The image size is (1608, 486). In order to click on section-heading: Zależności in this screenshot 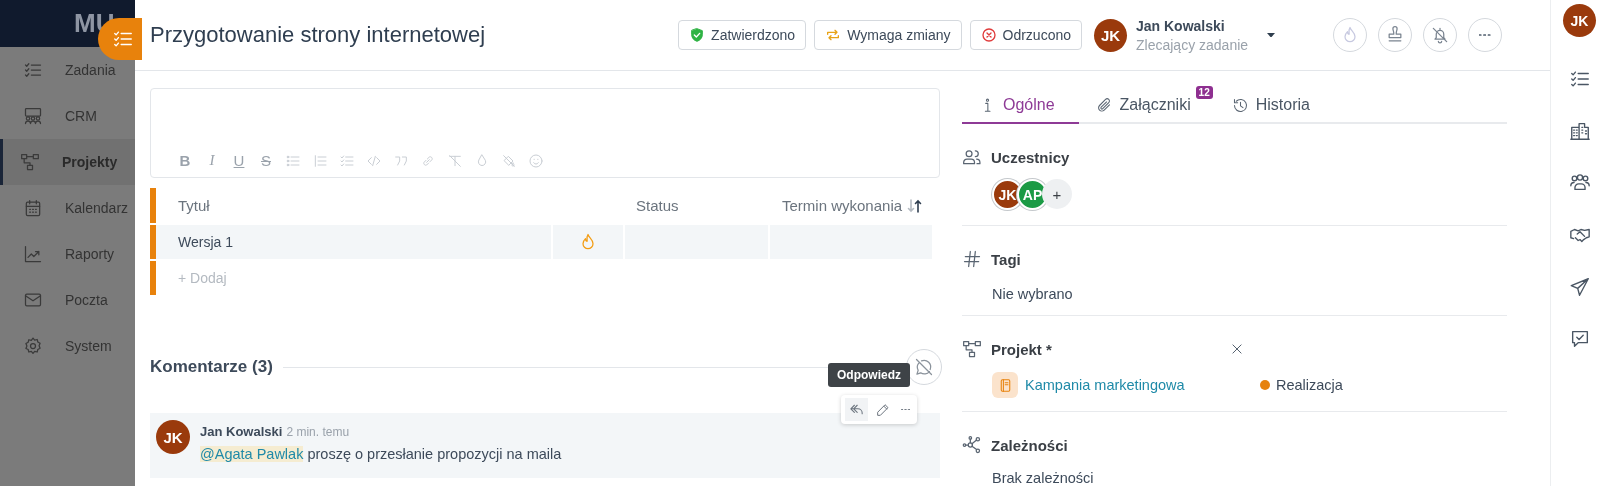, I will do `click(1029, 445)`.